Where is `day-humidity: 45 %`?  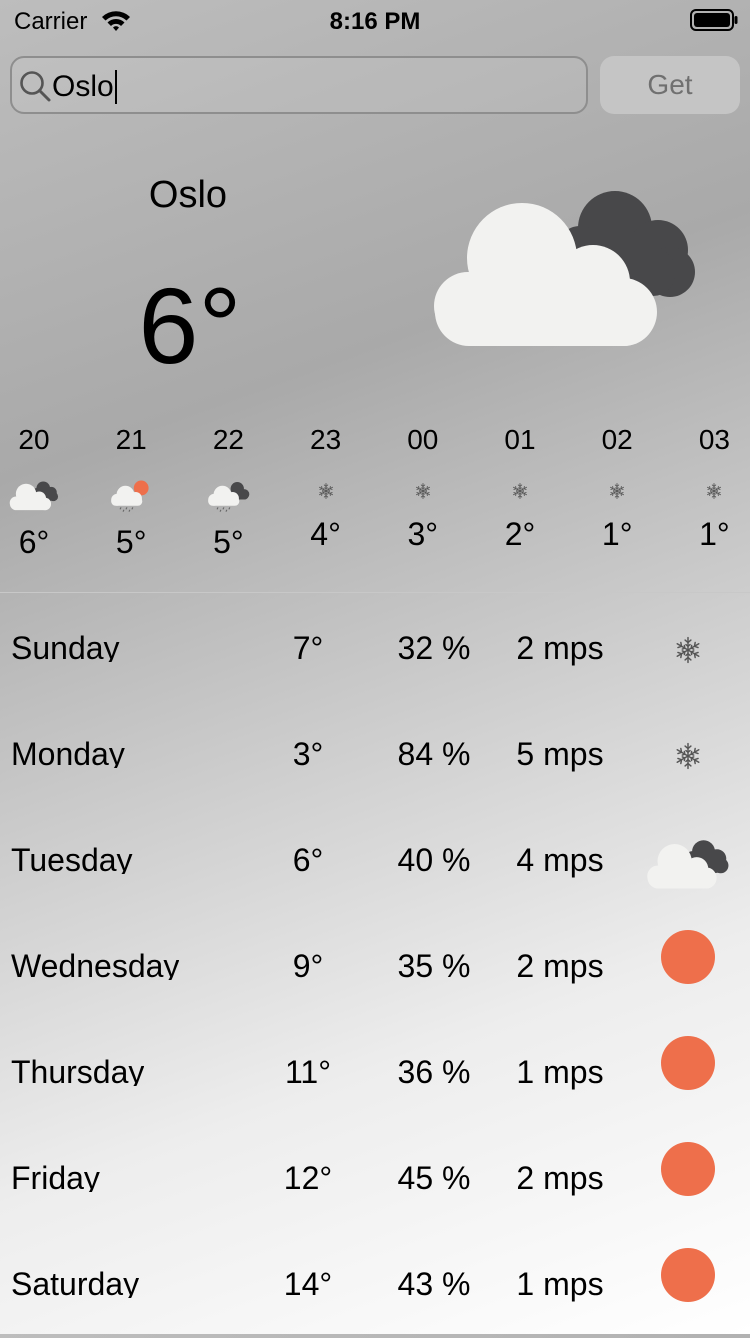
day-humidity: 45 % is located at coordinates (434, 1178).